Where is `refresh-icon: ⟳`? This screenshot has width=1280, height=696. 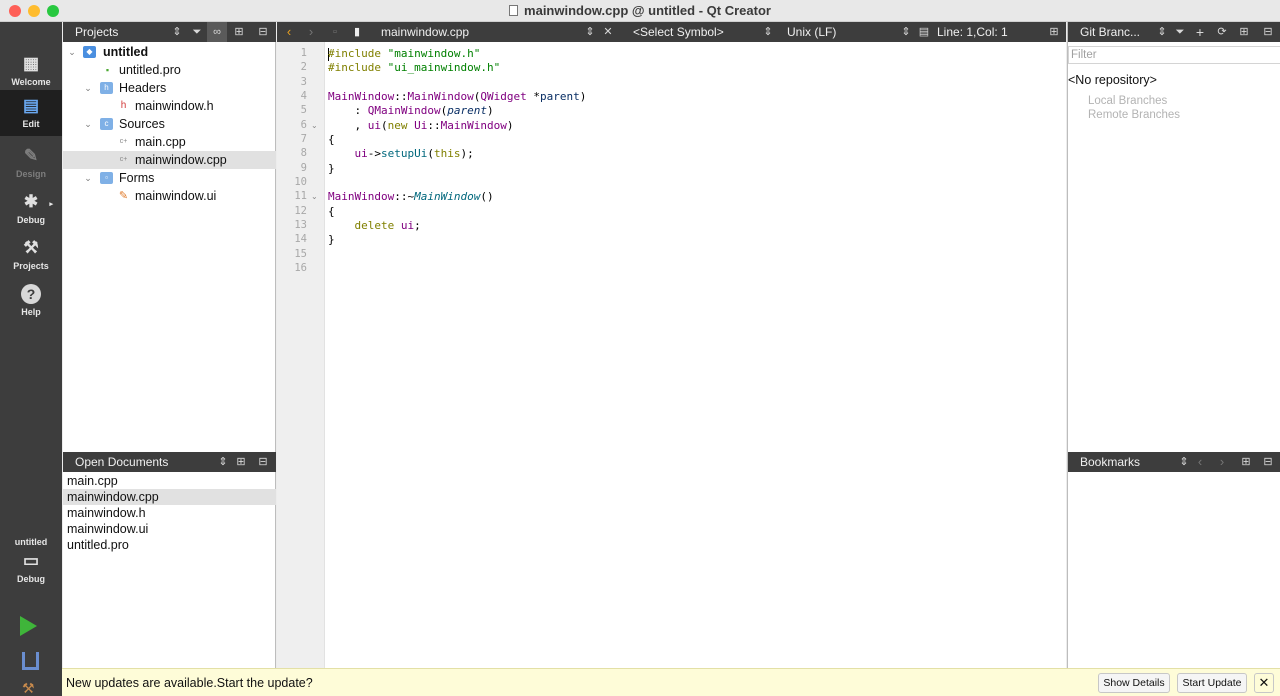
refresh-icon: ⟳ is located at coordinates (1222, 32).